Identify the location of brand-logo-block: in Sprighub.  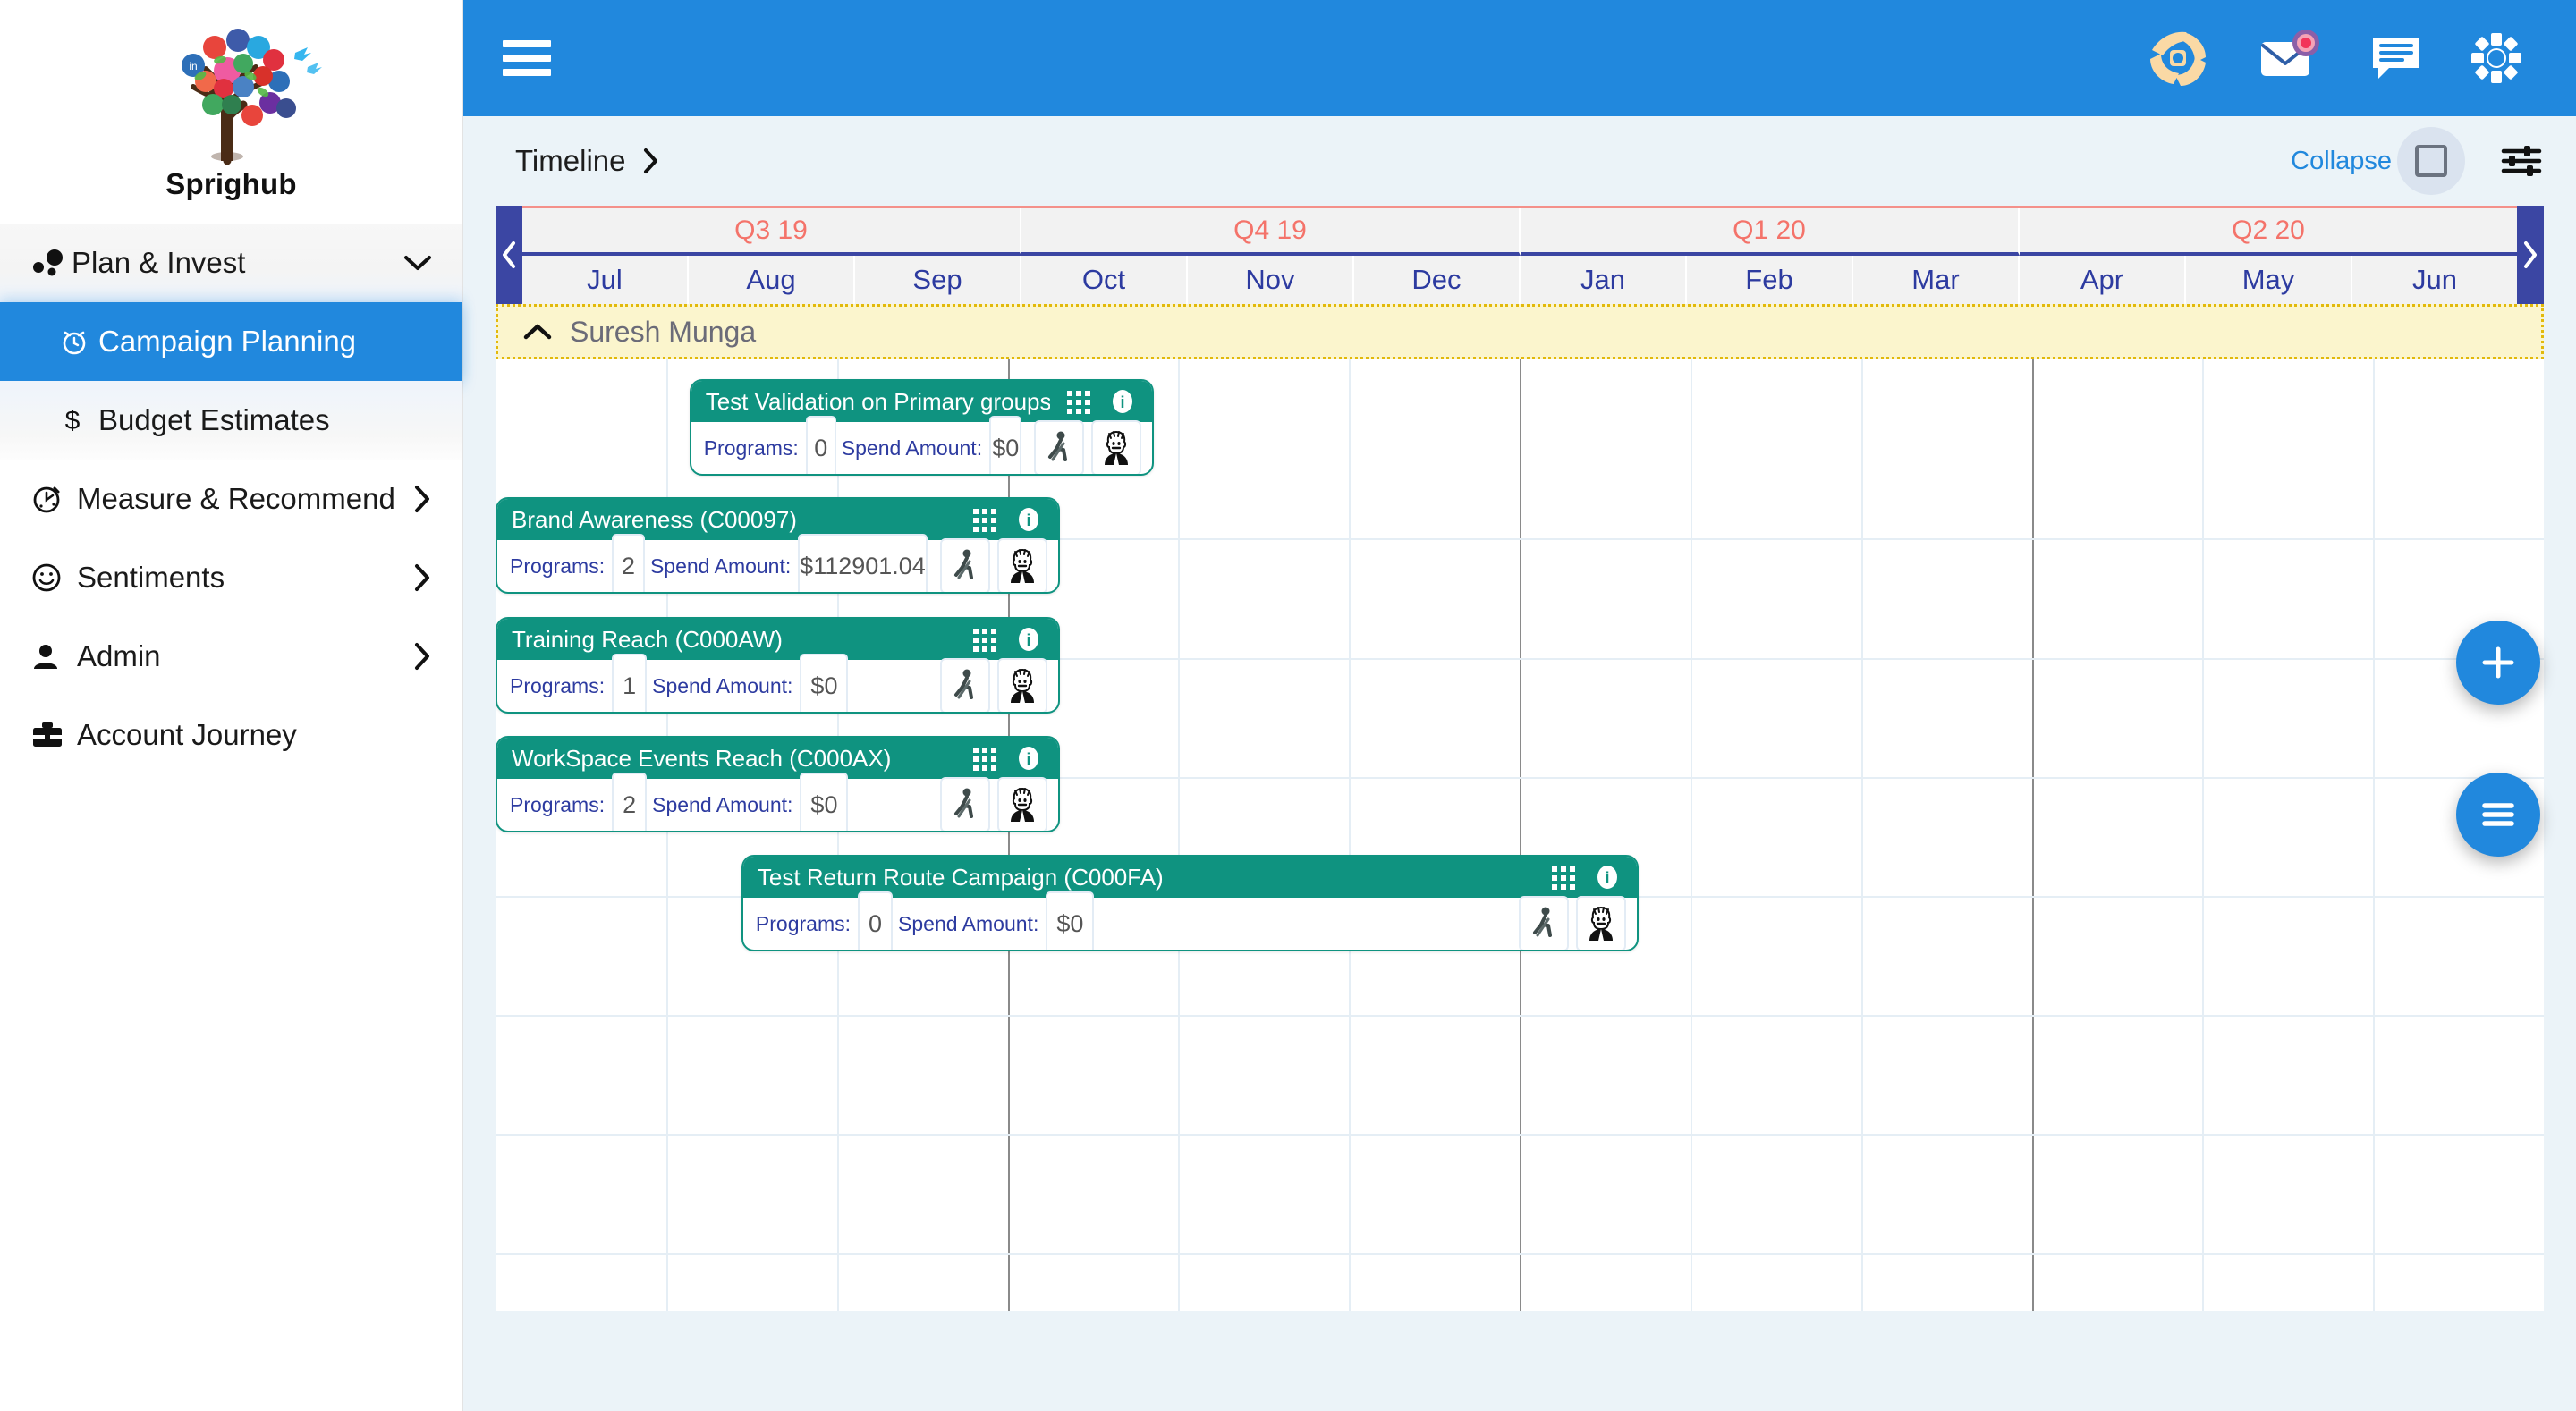
(231, 112).